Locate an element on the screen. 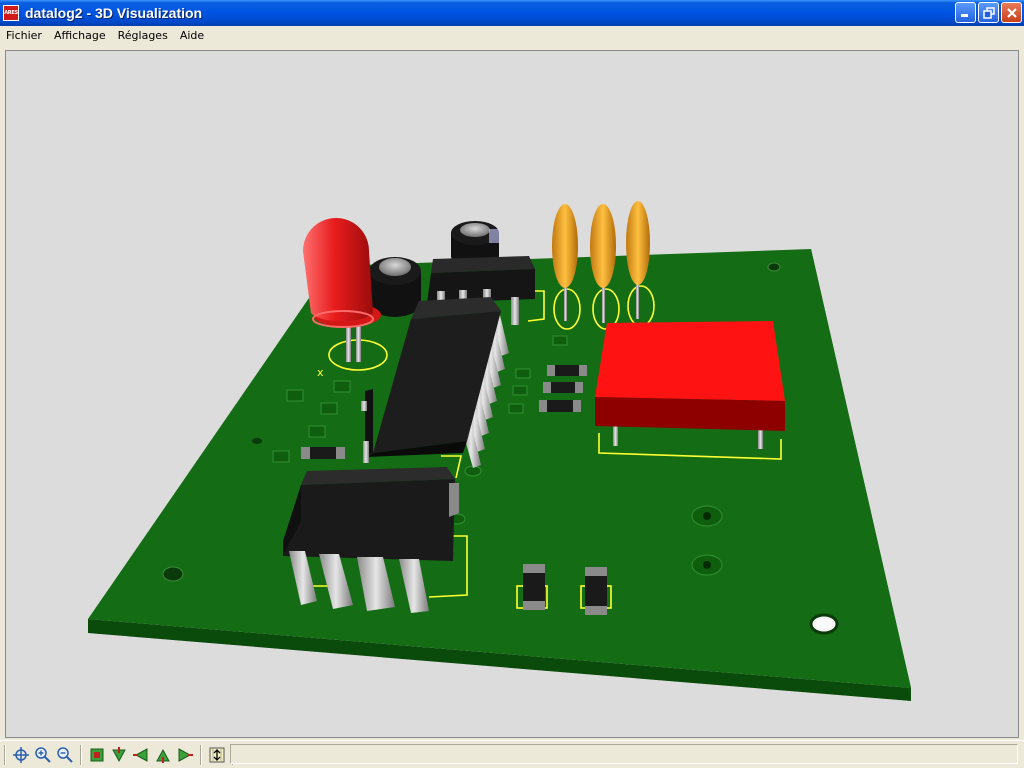  view-back-icon is located at coordinates (162, 755).